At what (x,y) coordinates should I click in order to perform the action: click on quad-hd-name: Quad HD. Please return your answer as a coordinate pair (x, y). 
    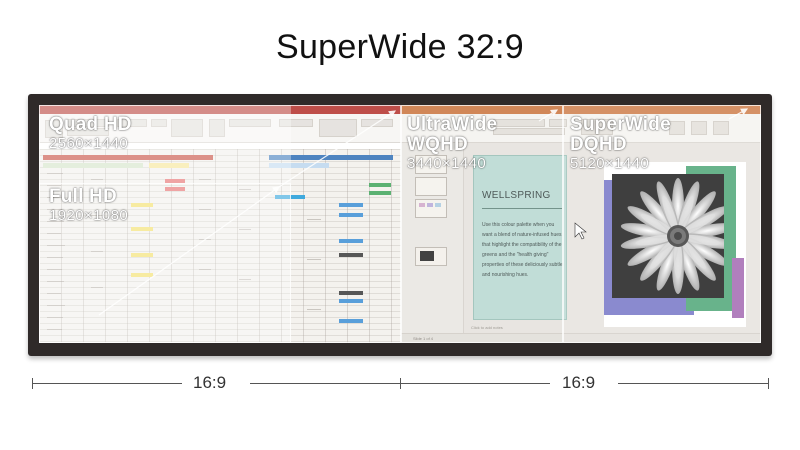
    Looking at the image, I should click on (90, 124).